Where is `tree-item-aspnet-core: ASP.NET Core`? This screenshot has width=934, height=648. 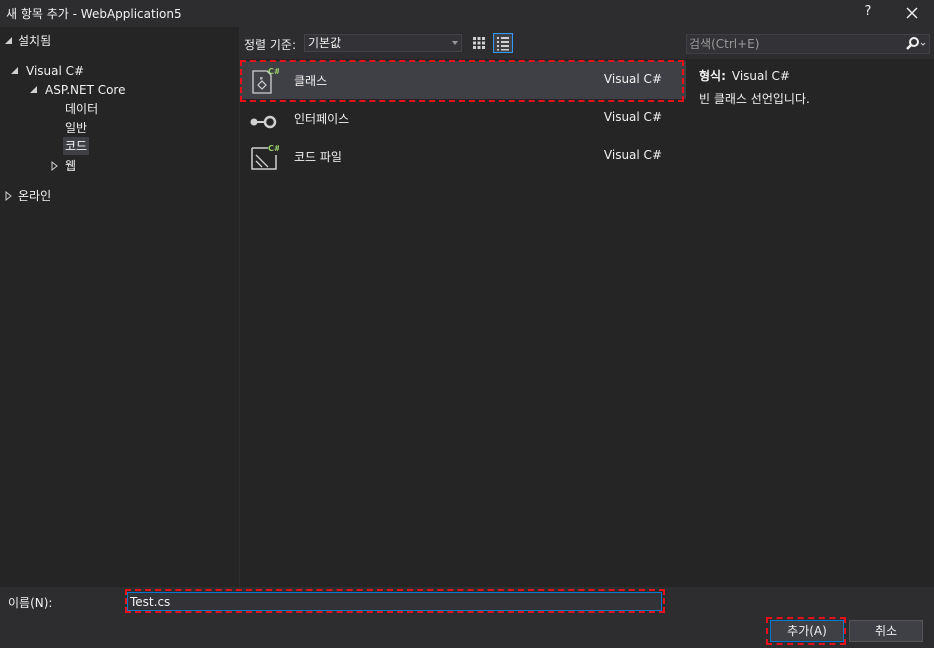
tree-item-aspnet-core: ASP.NET Core is located at coordinates (85, 90).